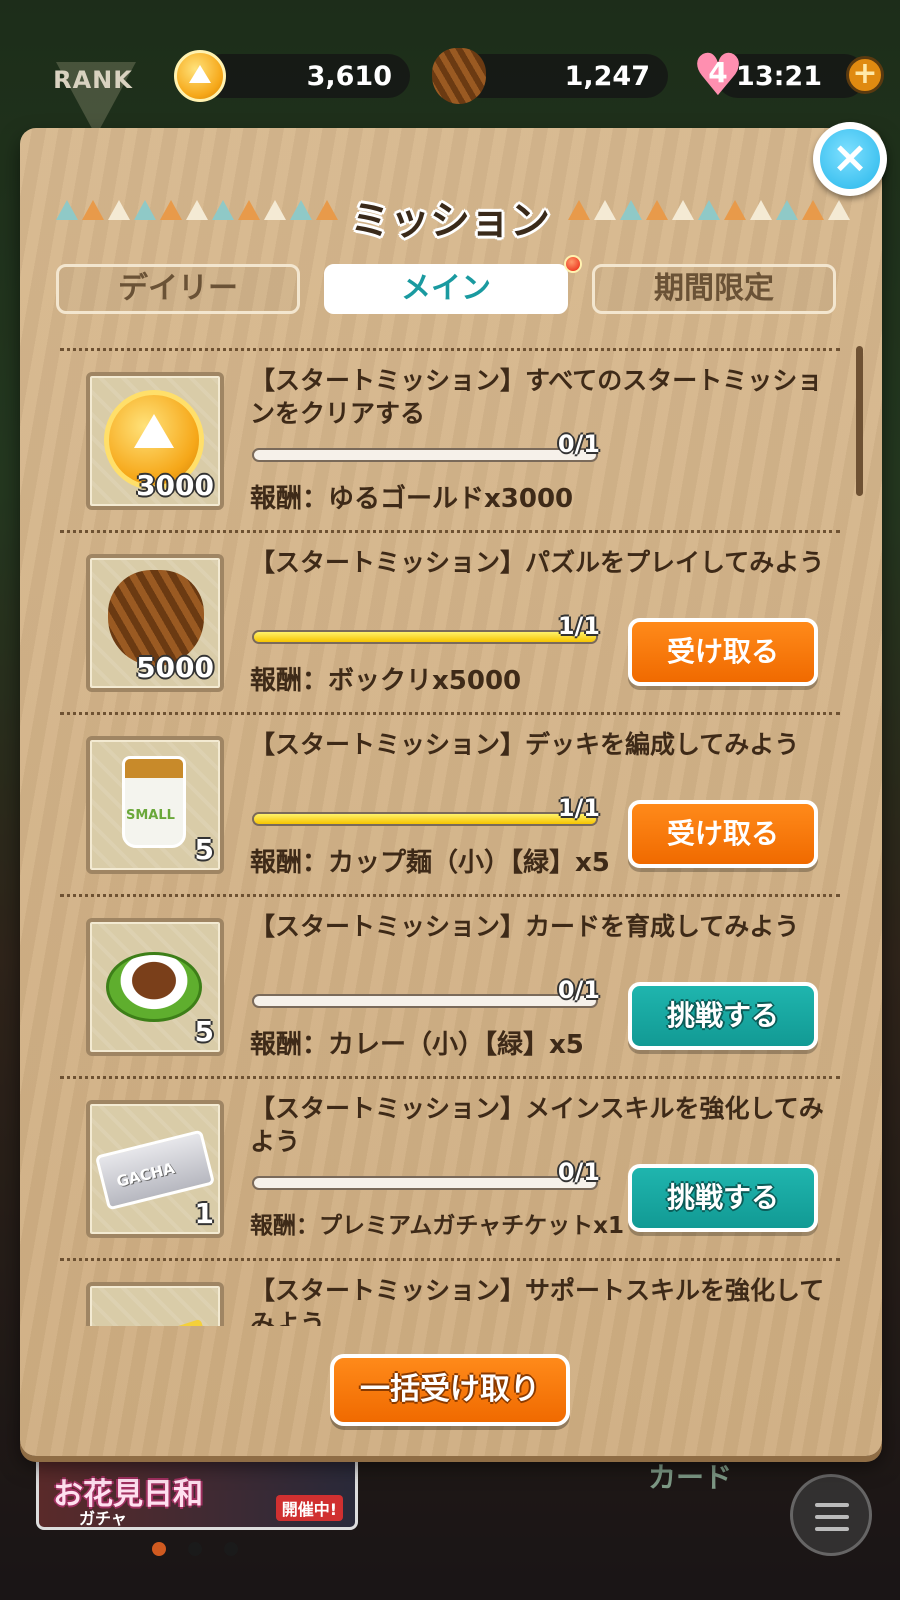  I want to click on pennant-decoration-right, so click(709, 213).